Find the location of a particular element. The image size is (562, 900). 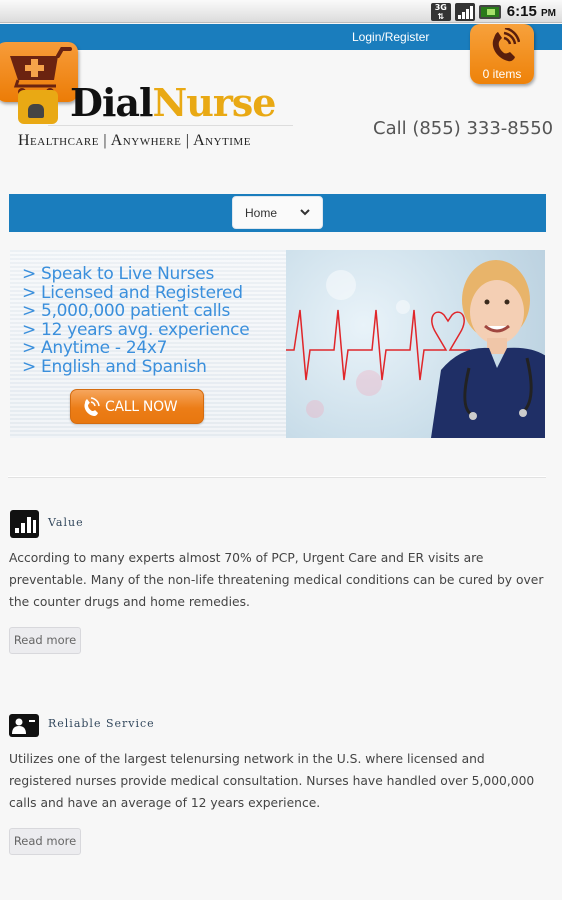

banner-line: > 12 years avg. experience is located at coordinates (136, 329).